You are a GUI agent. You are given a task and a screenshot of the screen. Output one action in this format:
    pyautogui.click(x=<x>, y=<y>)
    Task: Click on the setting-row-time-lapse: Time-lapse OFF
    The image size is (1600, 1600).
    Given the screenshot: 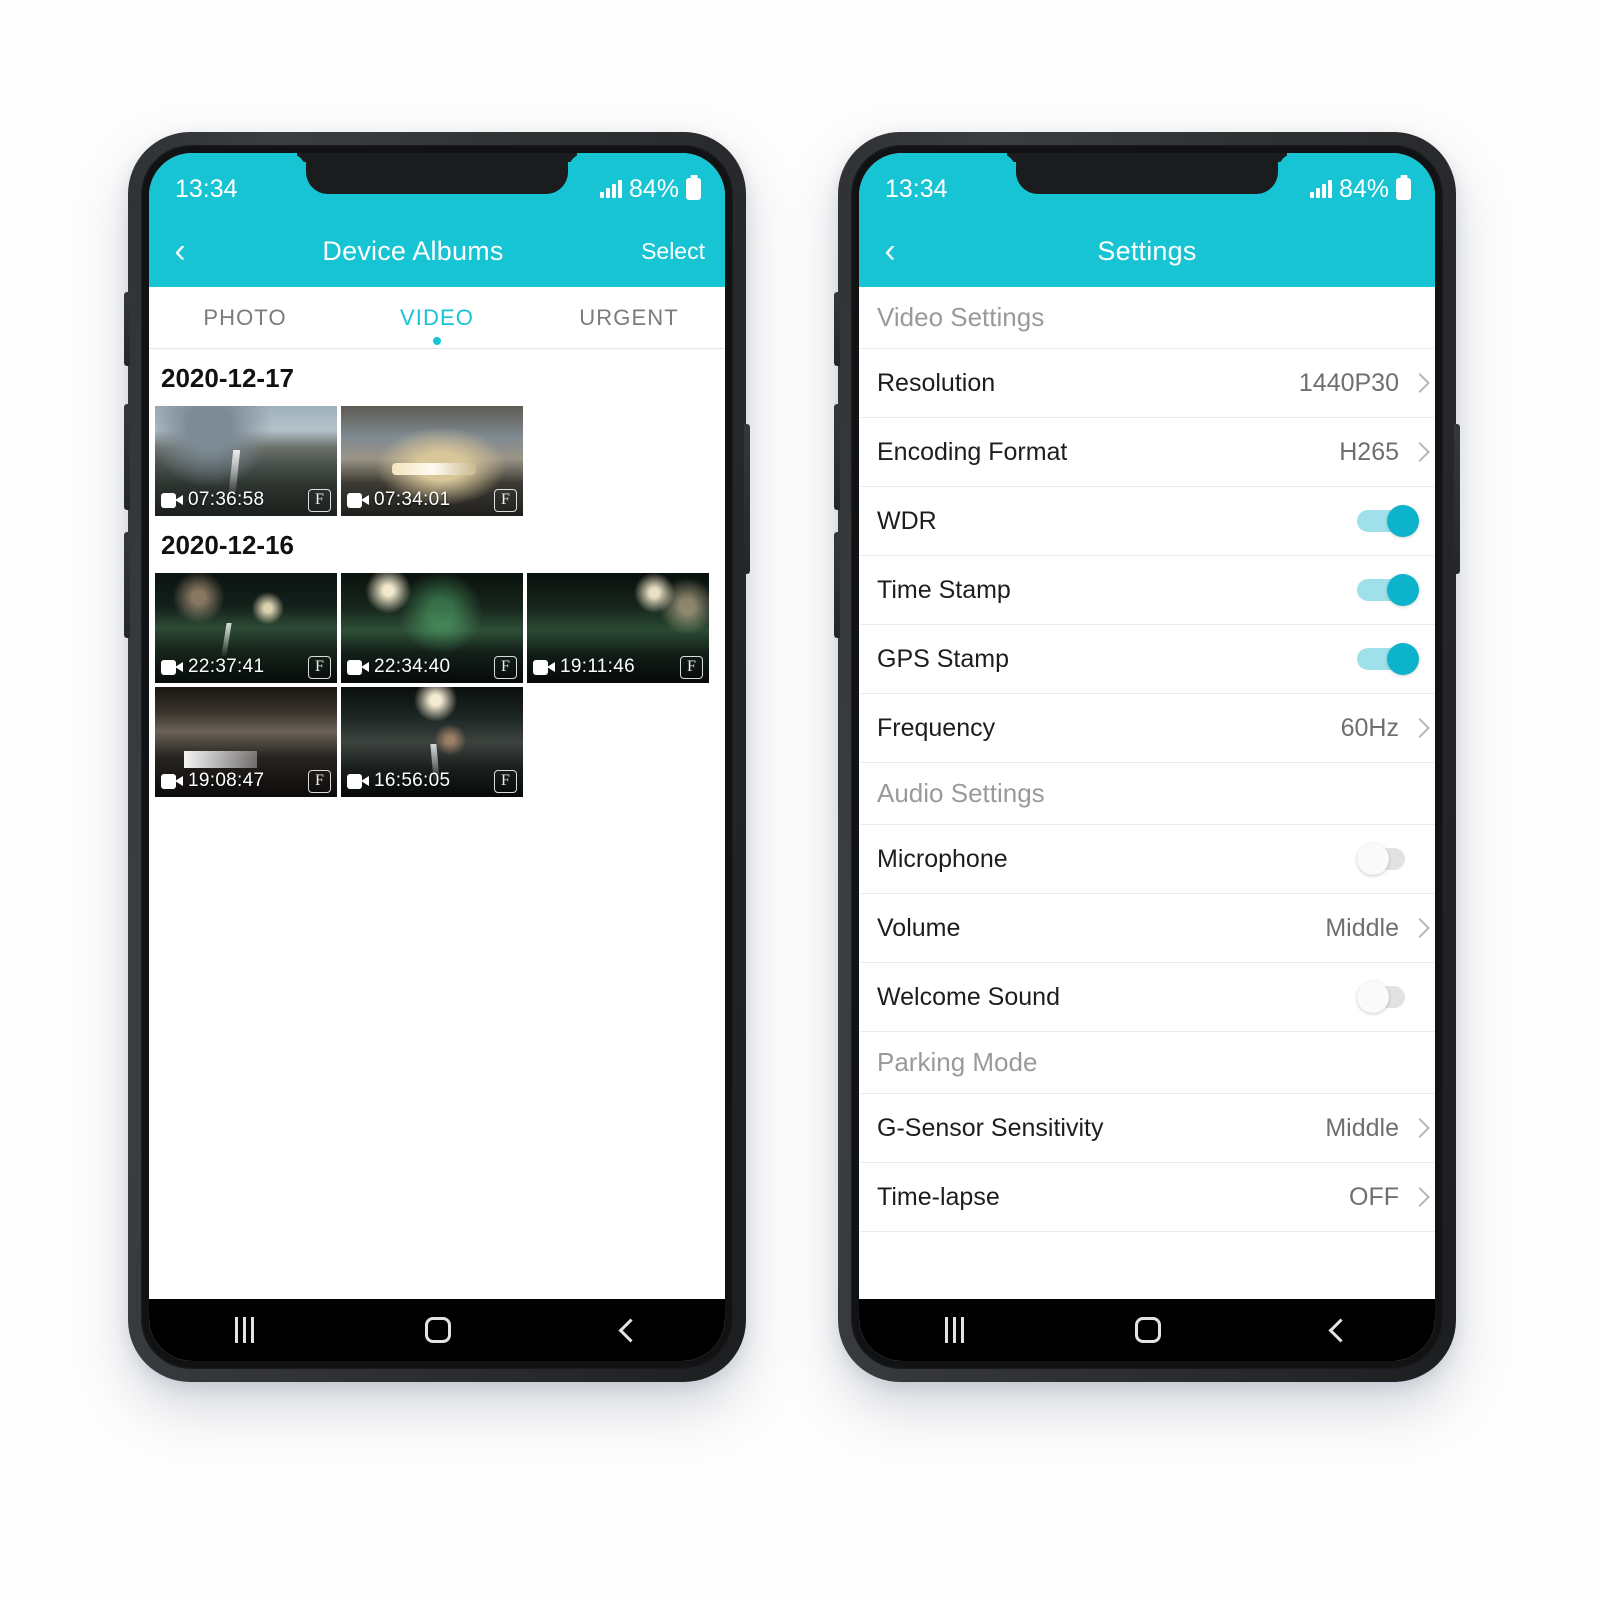 What is the action you would take?
    pyautogui.click(x=1147, y=1197)
    